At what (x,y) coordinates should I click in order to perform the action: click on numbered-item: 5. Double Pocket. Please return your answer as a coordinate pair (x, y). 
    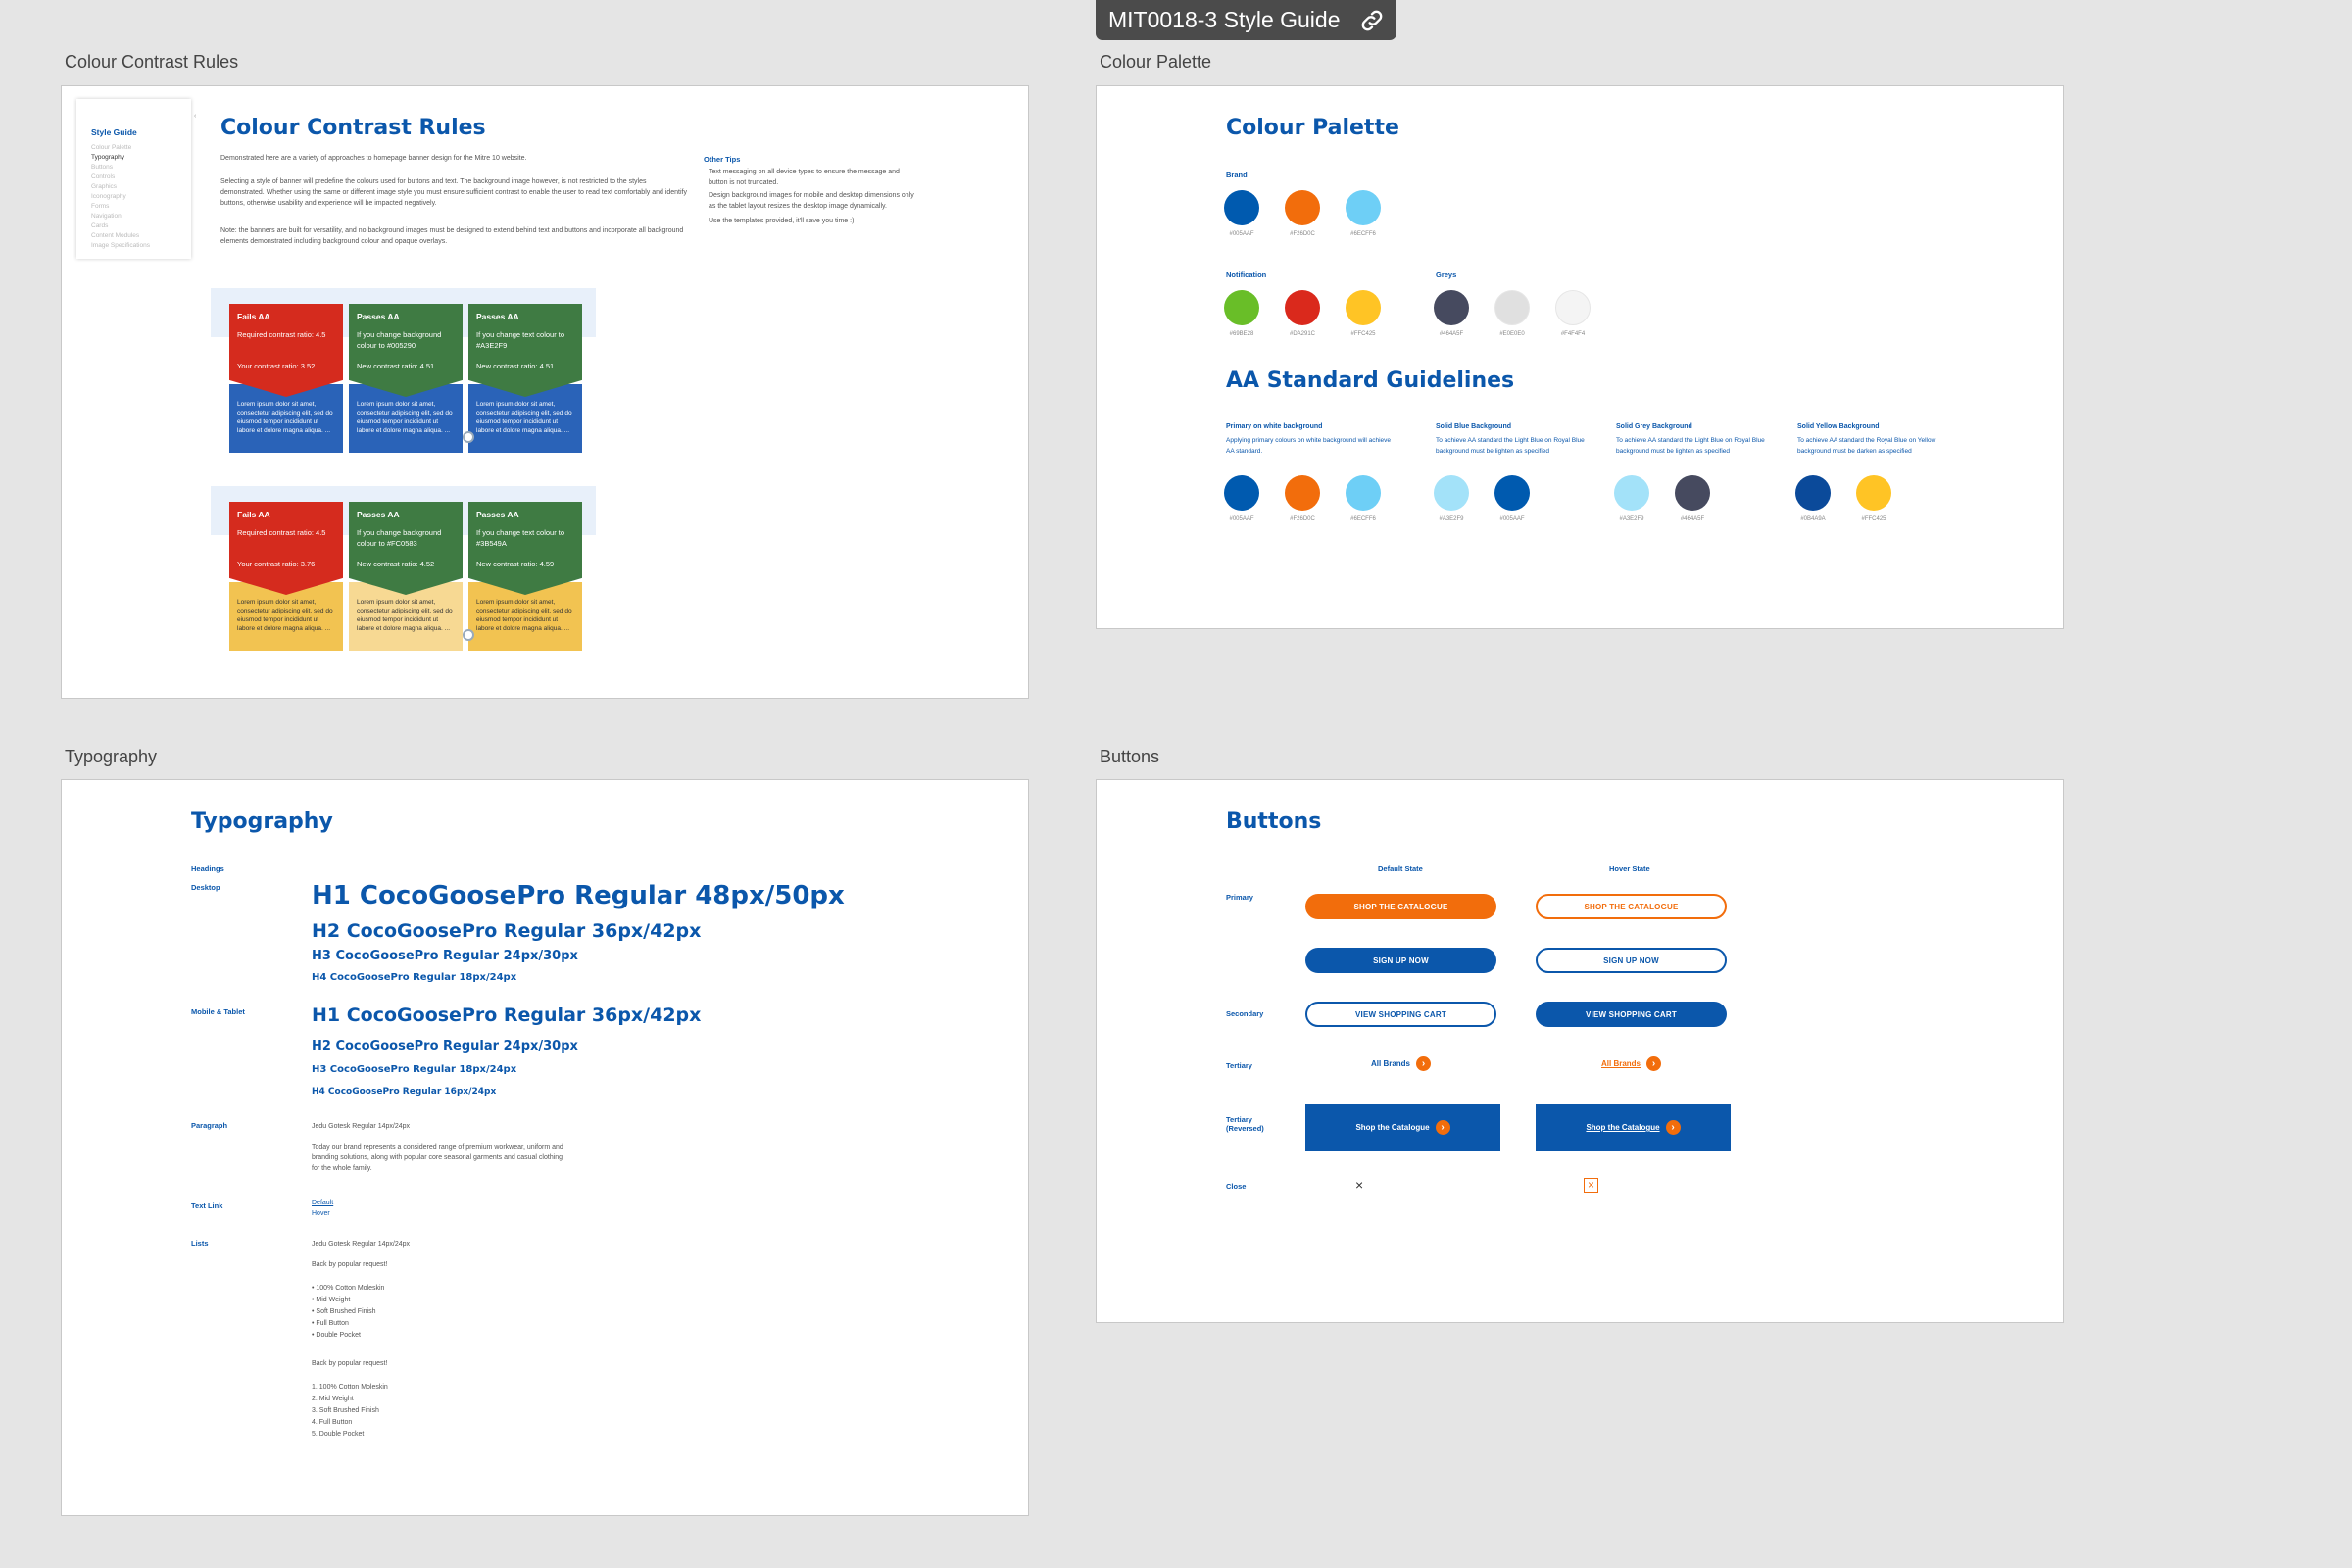
    Looking at the image, I should click on (338, 1434).